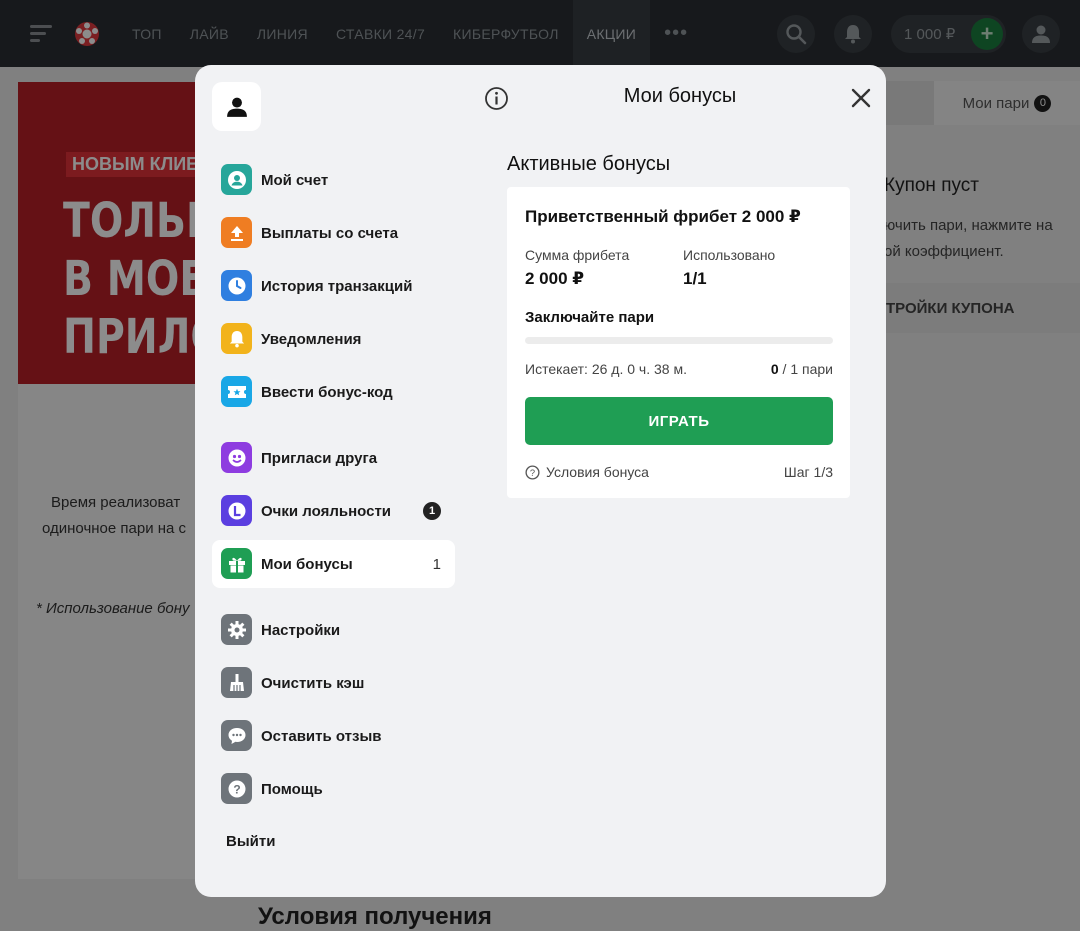 Image resolution: width=1080 pixels, height=931 pixels. I want to click on bonus-conditions-link: ? Условия бонуса, so click(587, 472).